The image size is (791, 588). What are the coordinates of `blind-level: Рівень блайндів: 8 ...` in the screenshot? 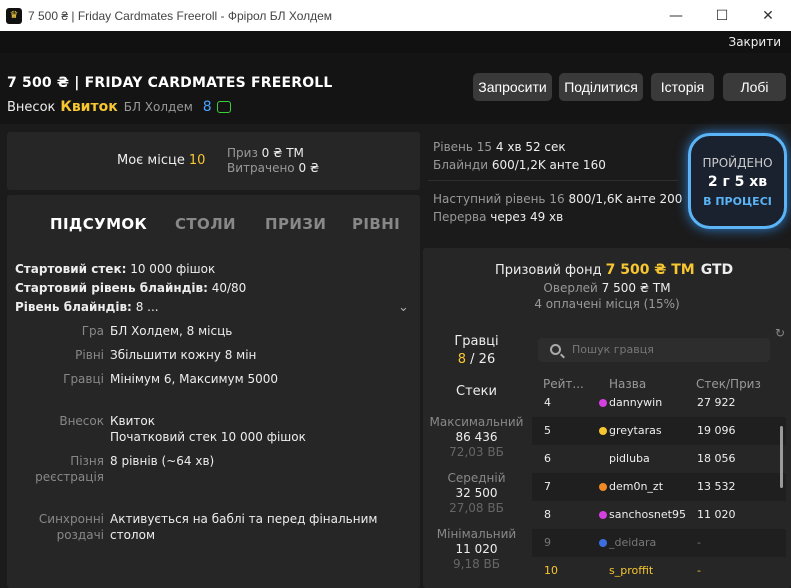 It's located at (87, 307).